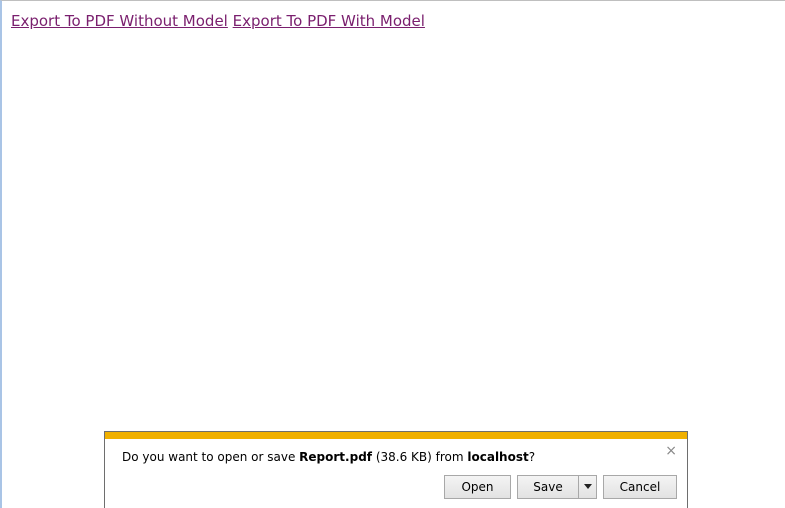 This screenshot has width=785, height=508. Describe the element at coordinates (335, 457) in the screenshot. I see `file-name: Report.pdf` at that location.